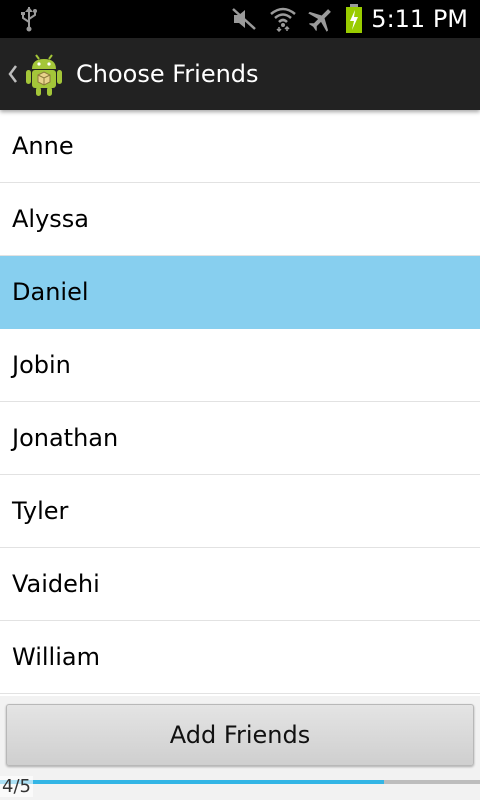 The image size is (480, 800). I want to click on chevron-left-icon, so click(13, 74).